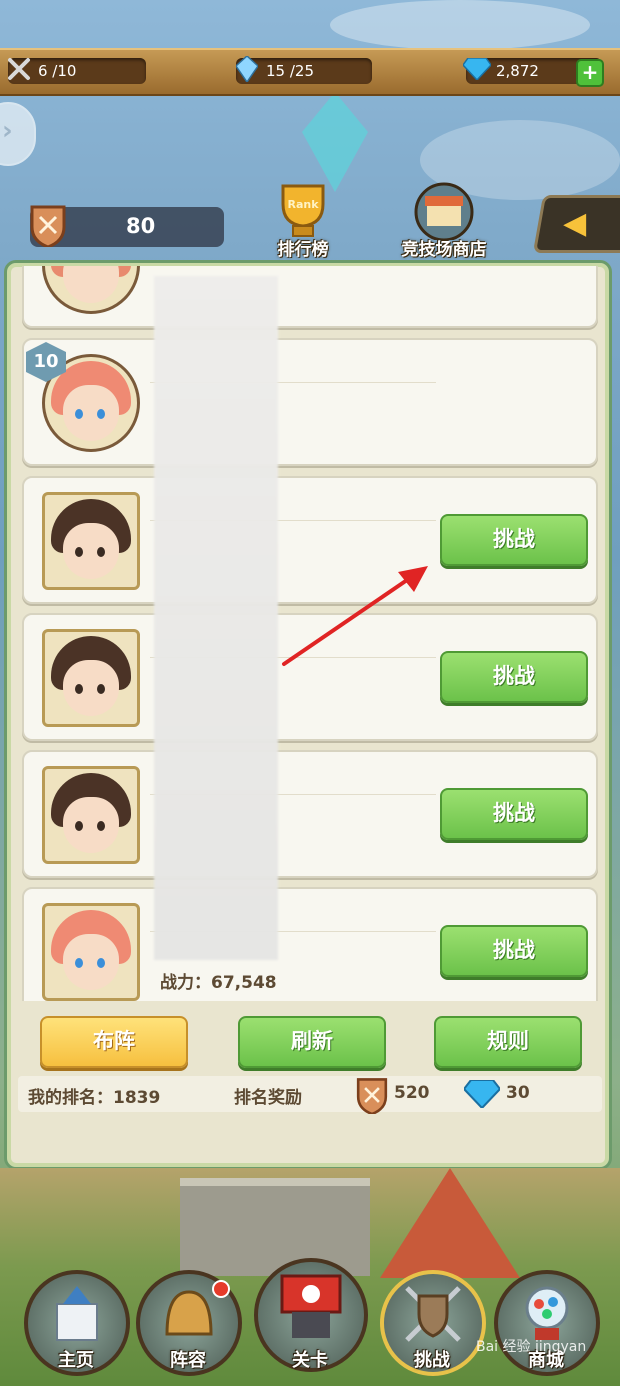 The width and height of the screenshot is (620, 1386). What do you see at coordinates (508, 1042) in the screenshot?
I see `rules-button: 规则` at bounding box center [508, 1042].